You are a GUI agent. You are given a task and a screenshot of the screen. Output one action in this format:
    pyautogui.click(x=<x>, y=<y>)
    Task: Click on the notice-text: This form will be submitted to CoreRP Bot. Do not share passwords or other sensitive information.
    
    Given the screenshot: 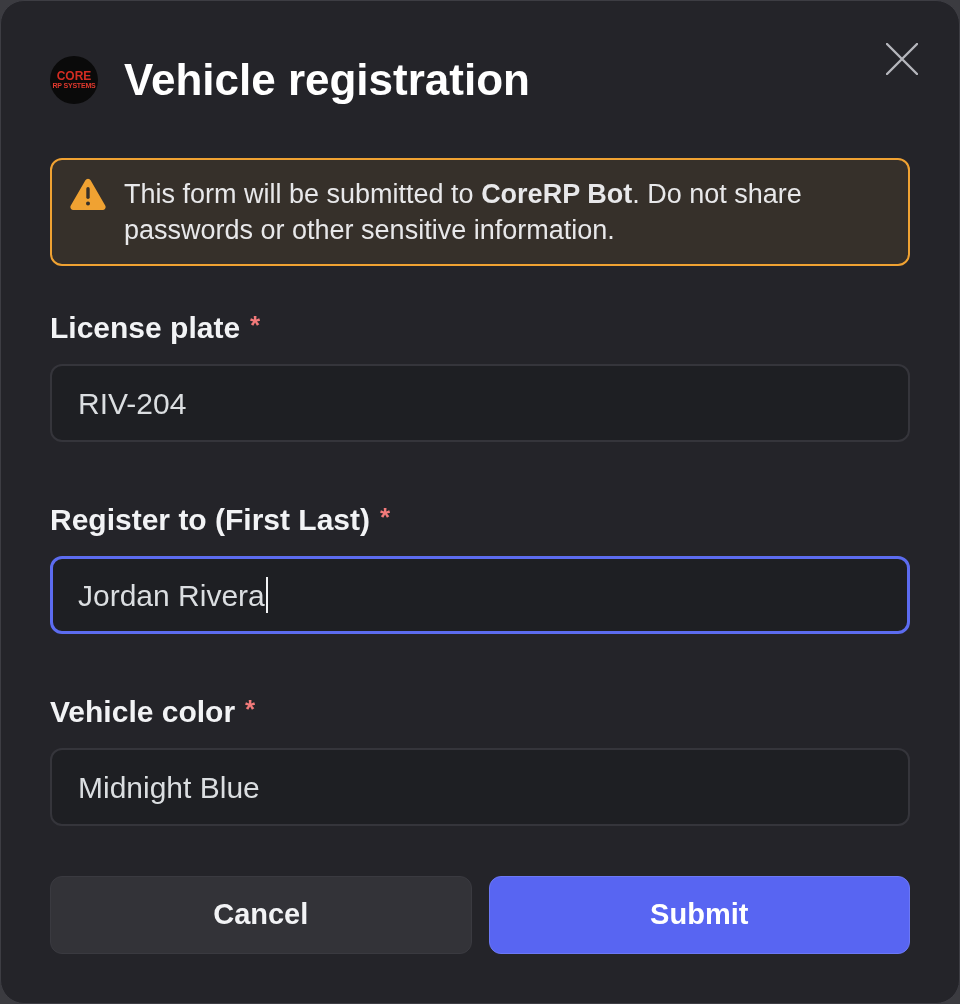 What is the action you would take?
    pyautogui.click(x=463, y=212)
    